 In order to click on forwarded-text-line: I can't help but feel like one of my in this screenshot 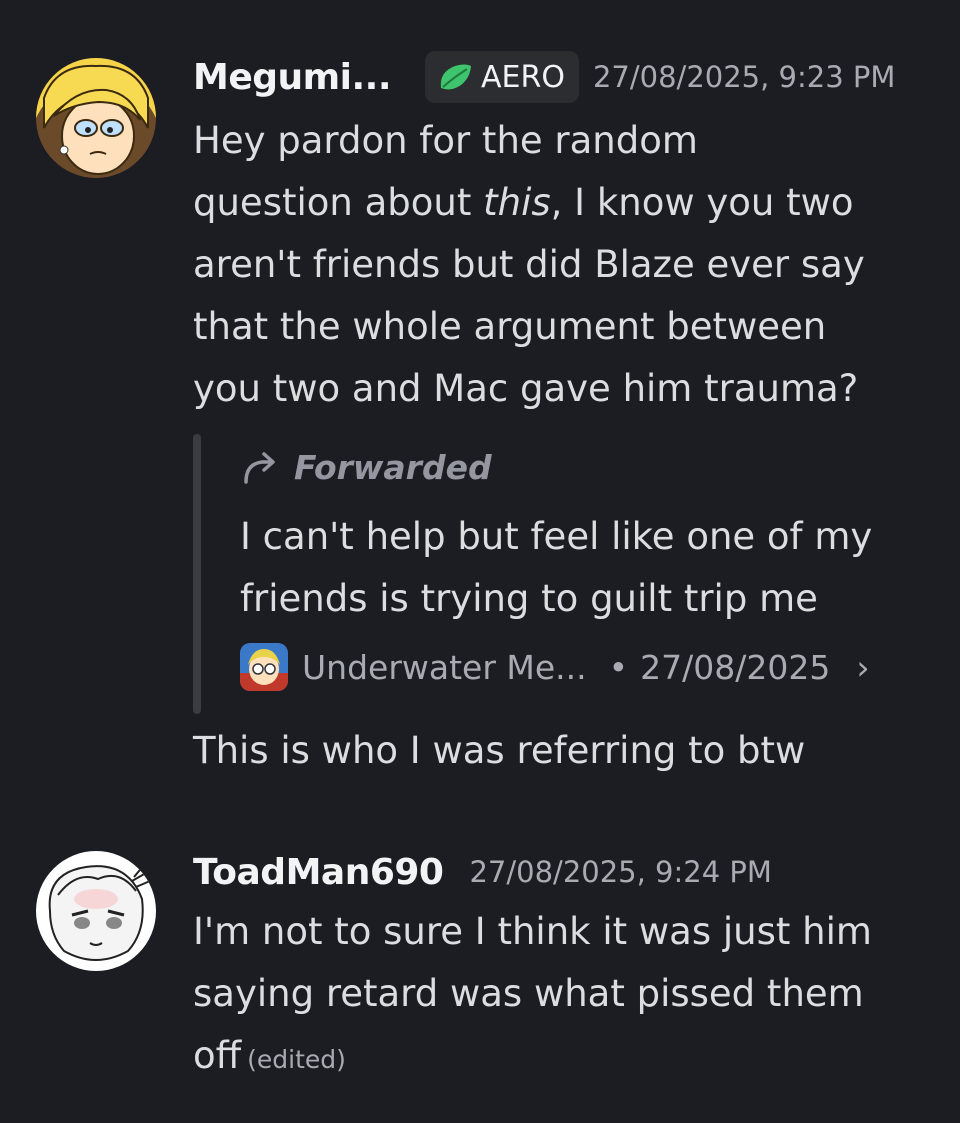, I will do `click(556, 536)`.